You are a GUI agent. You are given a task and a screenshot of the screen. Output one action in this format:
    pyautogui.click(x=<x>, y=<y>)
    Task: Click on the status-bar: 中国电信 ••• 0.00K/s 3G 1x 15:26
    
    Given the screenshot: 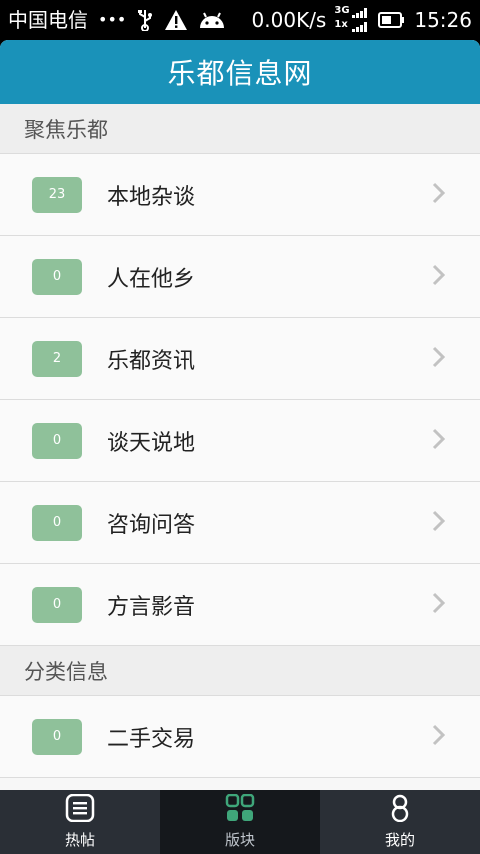 What is the action you would take?
    pyautogui.click(x=240, y=20)
    